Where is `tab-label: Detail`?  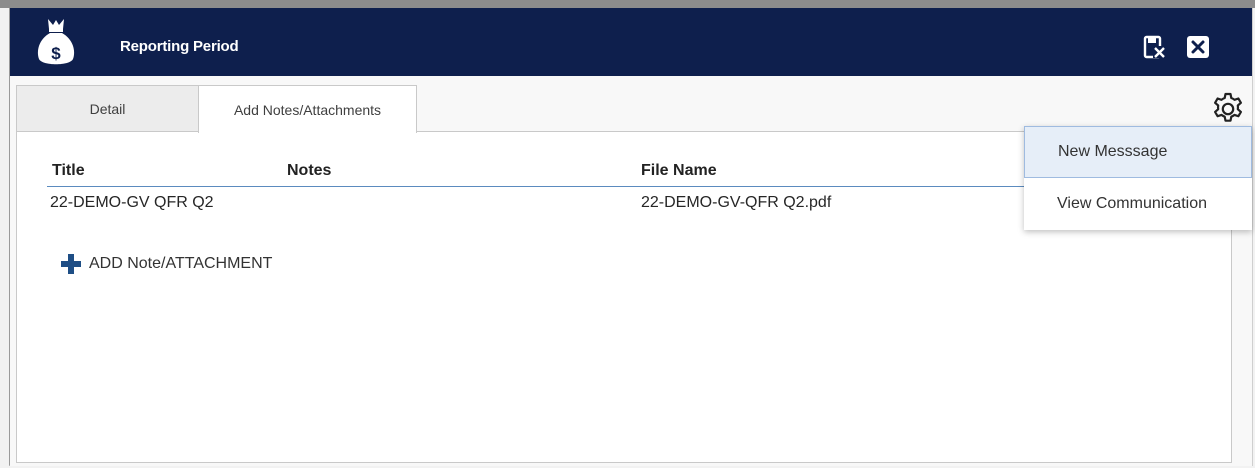 tab-label: Detail is located at coordinates (107, 108).